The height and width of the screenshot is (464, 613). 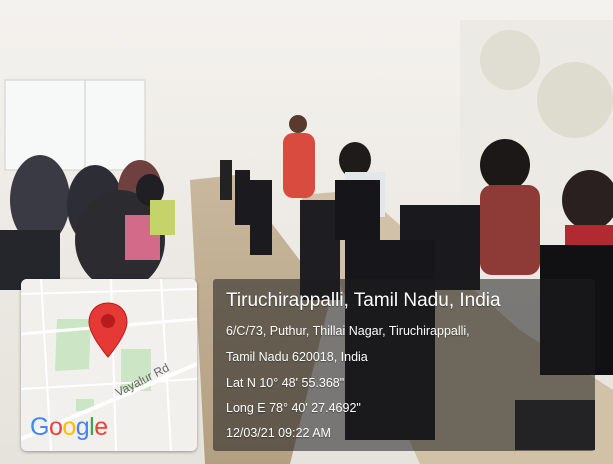 What do you see at coordinates (101, 427) in the screenshot?
I see `google-logo-letter: e` at bounding box center [101, 427].